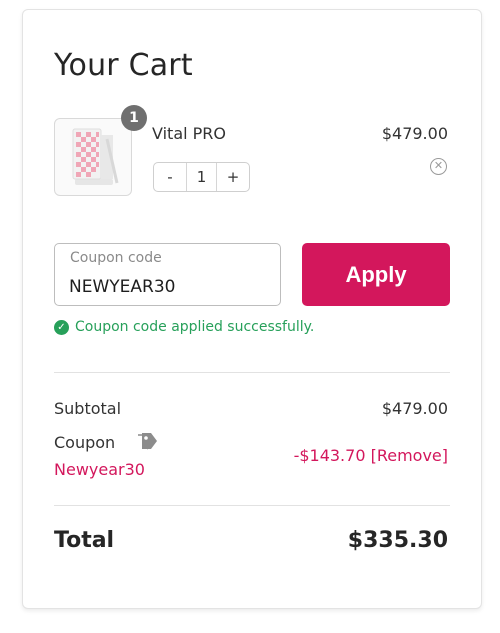  Describe the element at coordinates (123, 65) in the screenshot. I see `cart-title: Your Cart` at that location.